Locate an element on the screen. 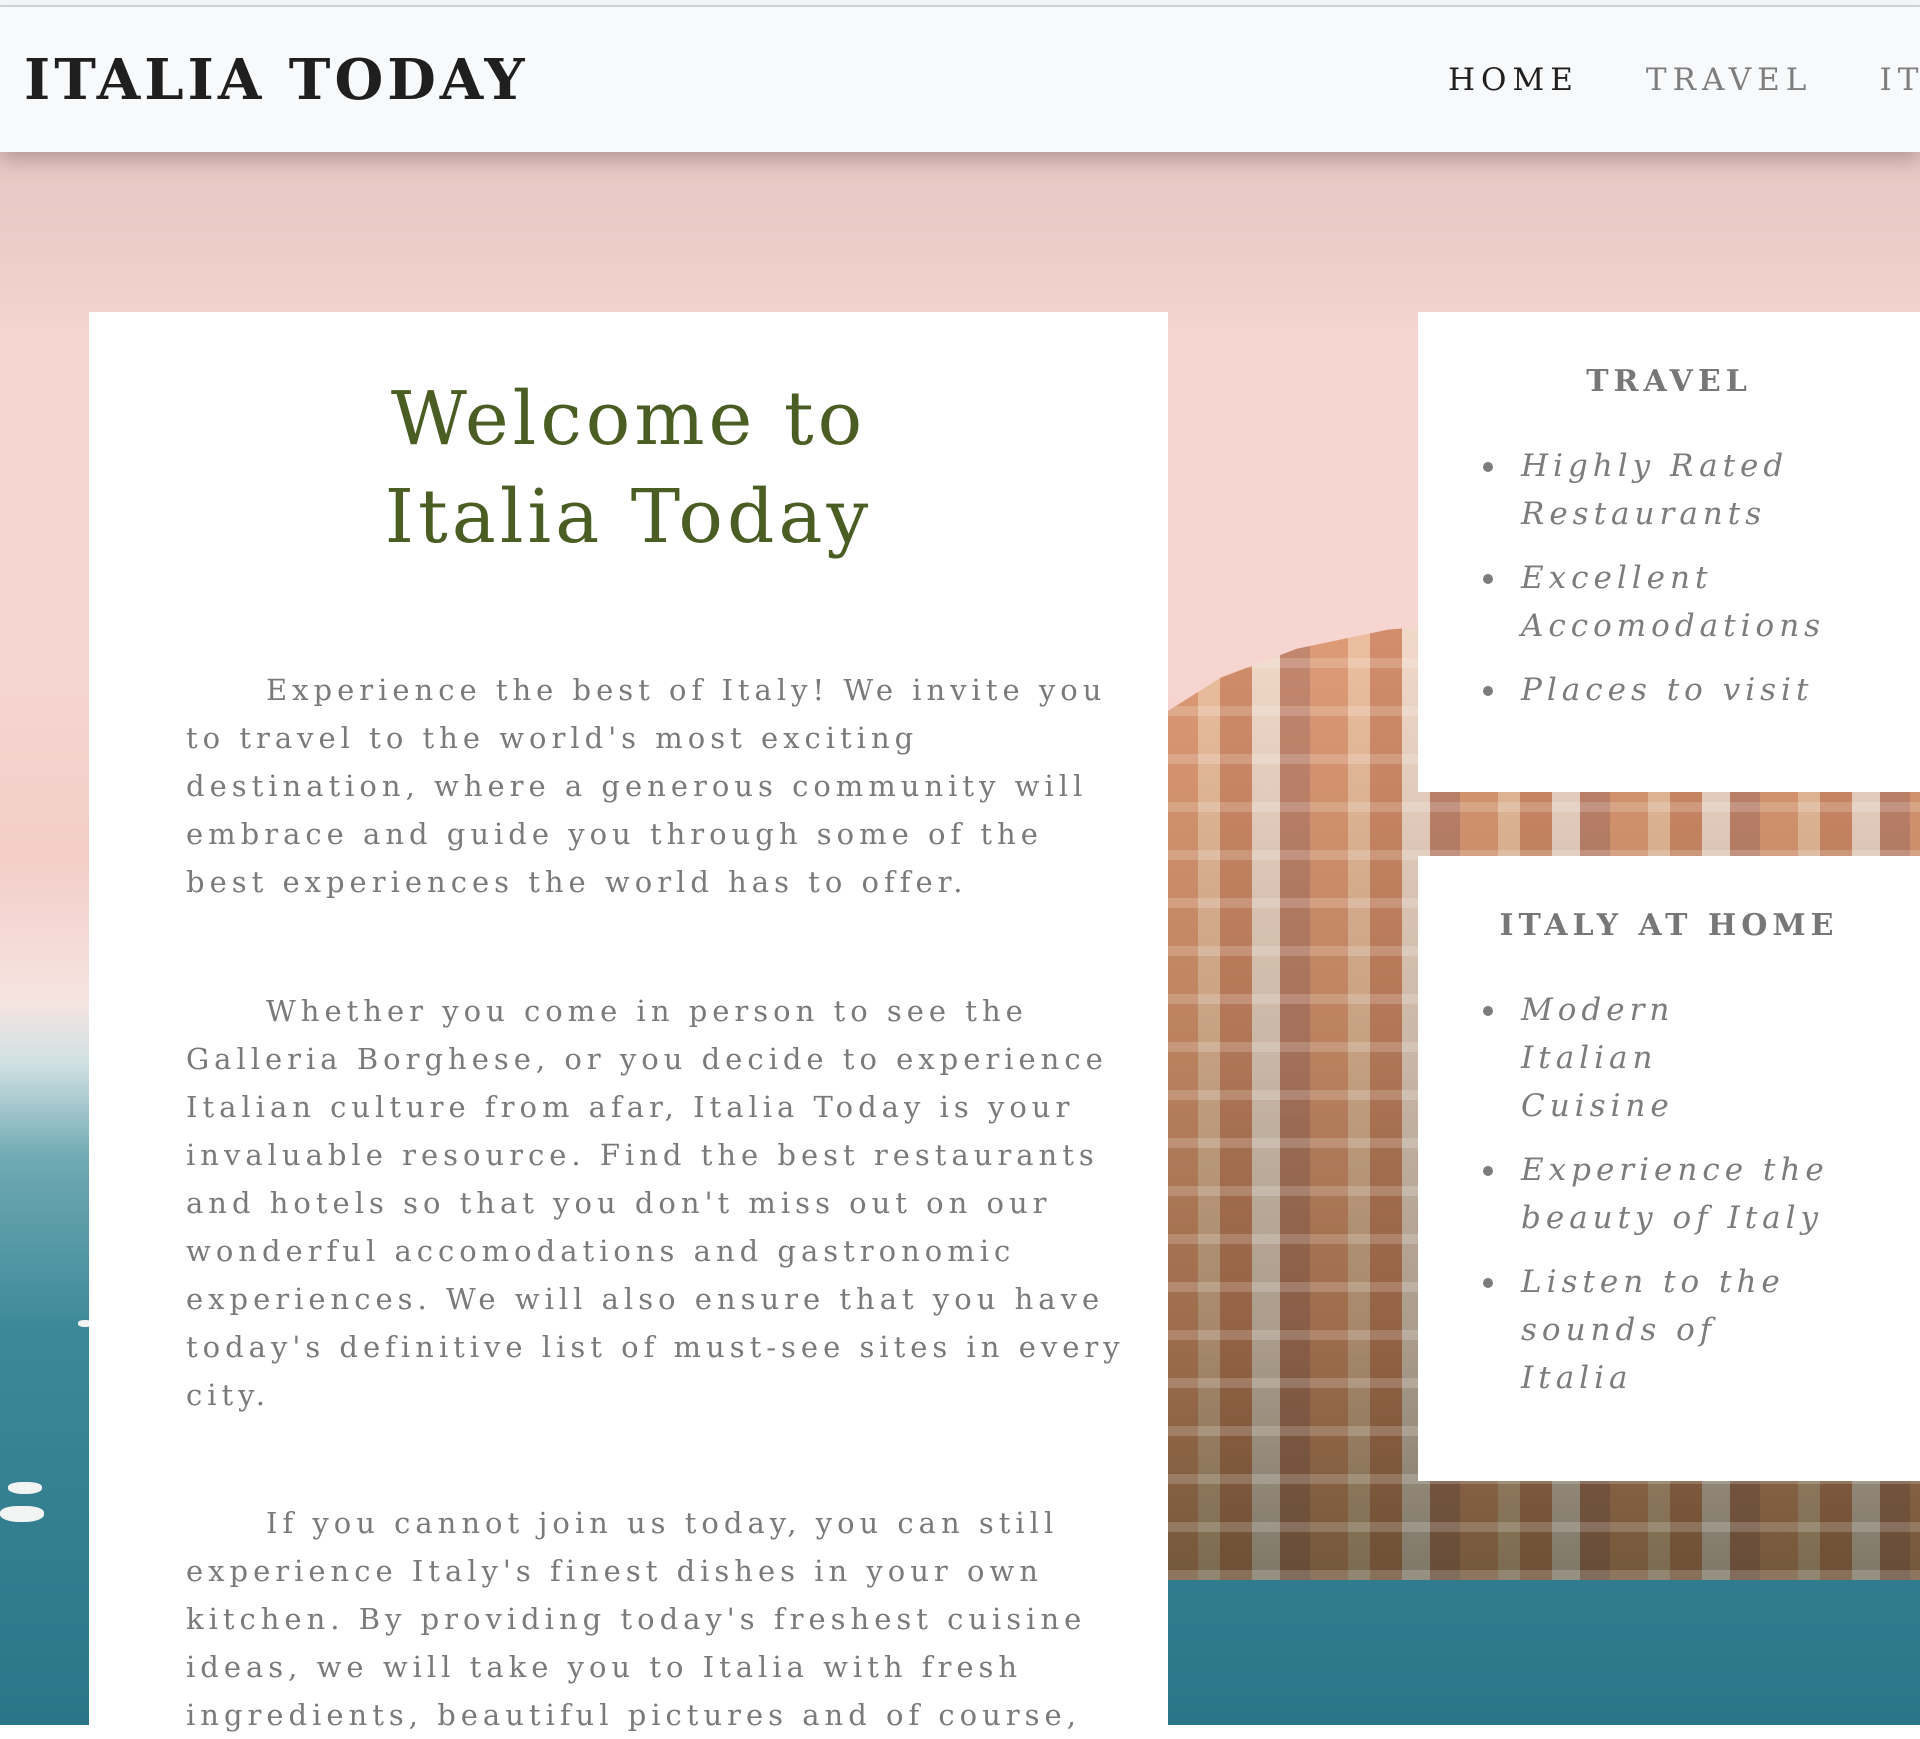 The width and height of the screenshot is (1920, 1739). italy-at-home-item-sounds: Listen to the sounds of Italia is located at coordinates (1647, 1330).